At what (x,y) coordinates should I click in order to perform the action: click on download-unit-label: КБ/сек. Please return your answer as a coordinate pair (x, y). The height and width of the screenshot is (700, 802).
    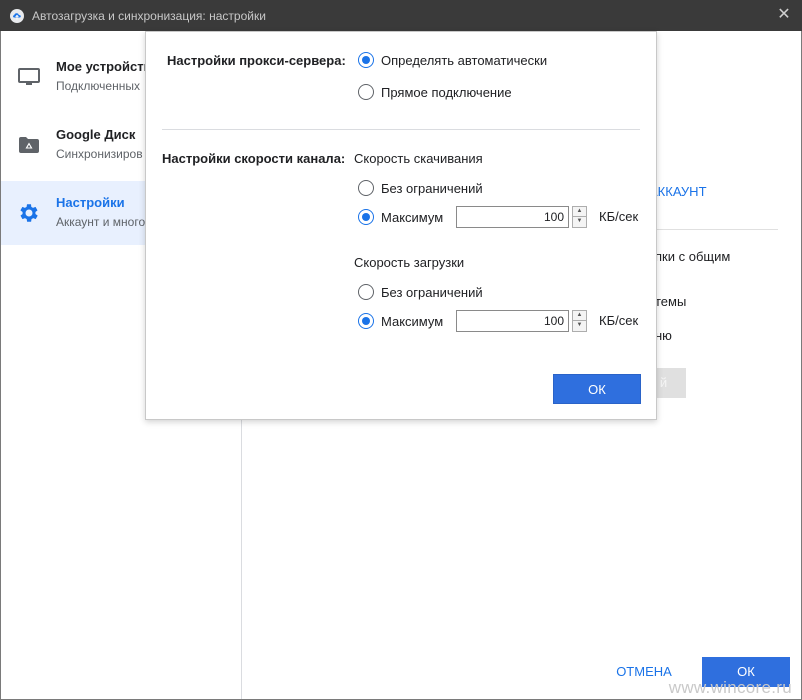
    Looking at the image, I should click on (619, 216).